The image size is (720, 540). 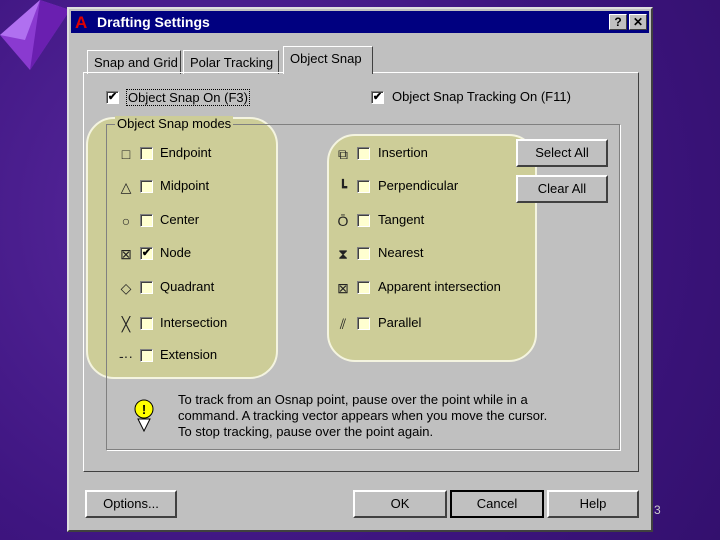 I want to click on snap-mode-symbol-icon: ╳, so click(x=126, y=324).